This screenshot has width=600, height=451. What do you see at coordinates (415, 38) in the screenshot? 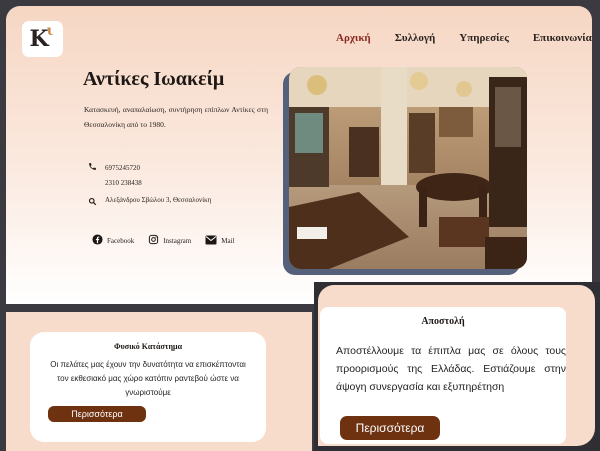
I see `nav-item-collection: Συλλογή` at bounding box center [415, 38].